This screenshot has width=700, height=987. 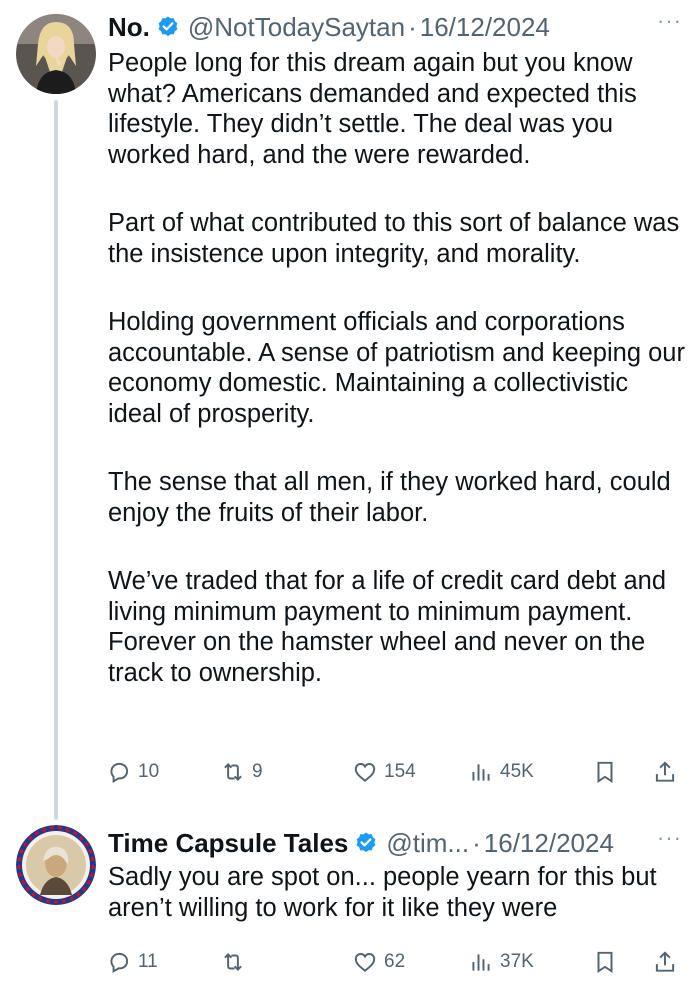 I want to click on view-count: 37K, so click(x=517, y=961).